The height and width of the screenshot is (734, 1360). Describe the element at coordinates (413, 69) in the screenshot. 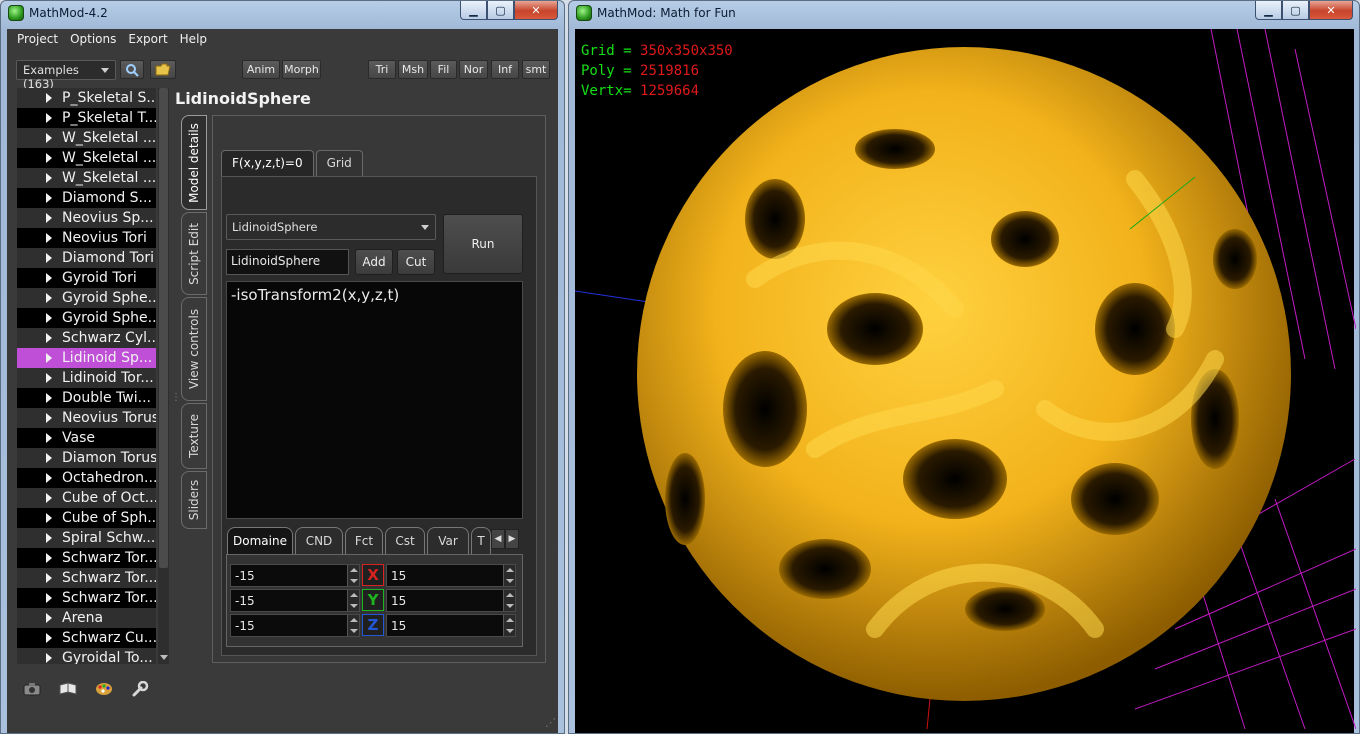

I see `msh-button: Msh` at that location.